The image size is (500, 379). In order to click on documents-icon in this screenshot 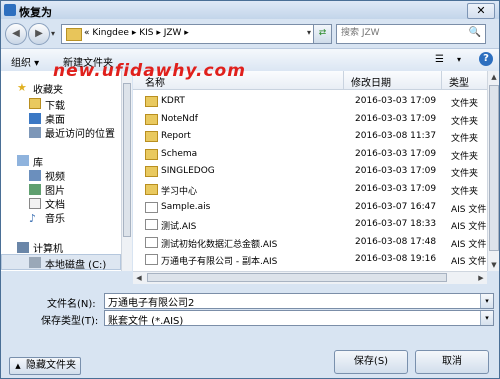, I will do `click(35, 203)`.